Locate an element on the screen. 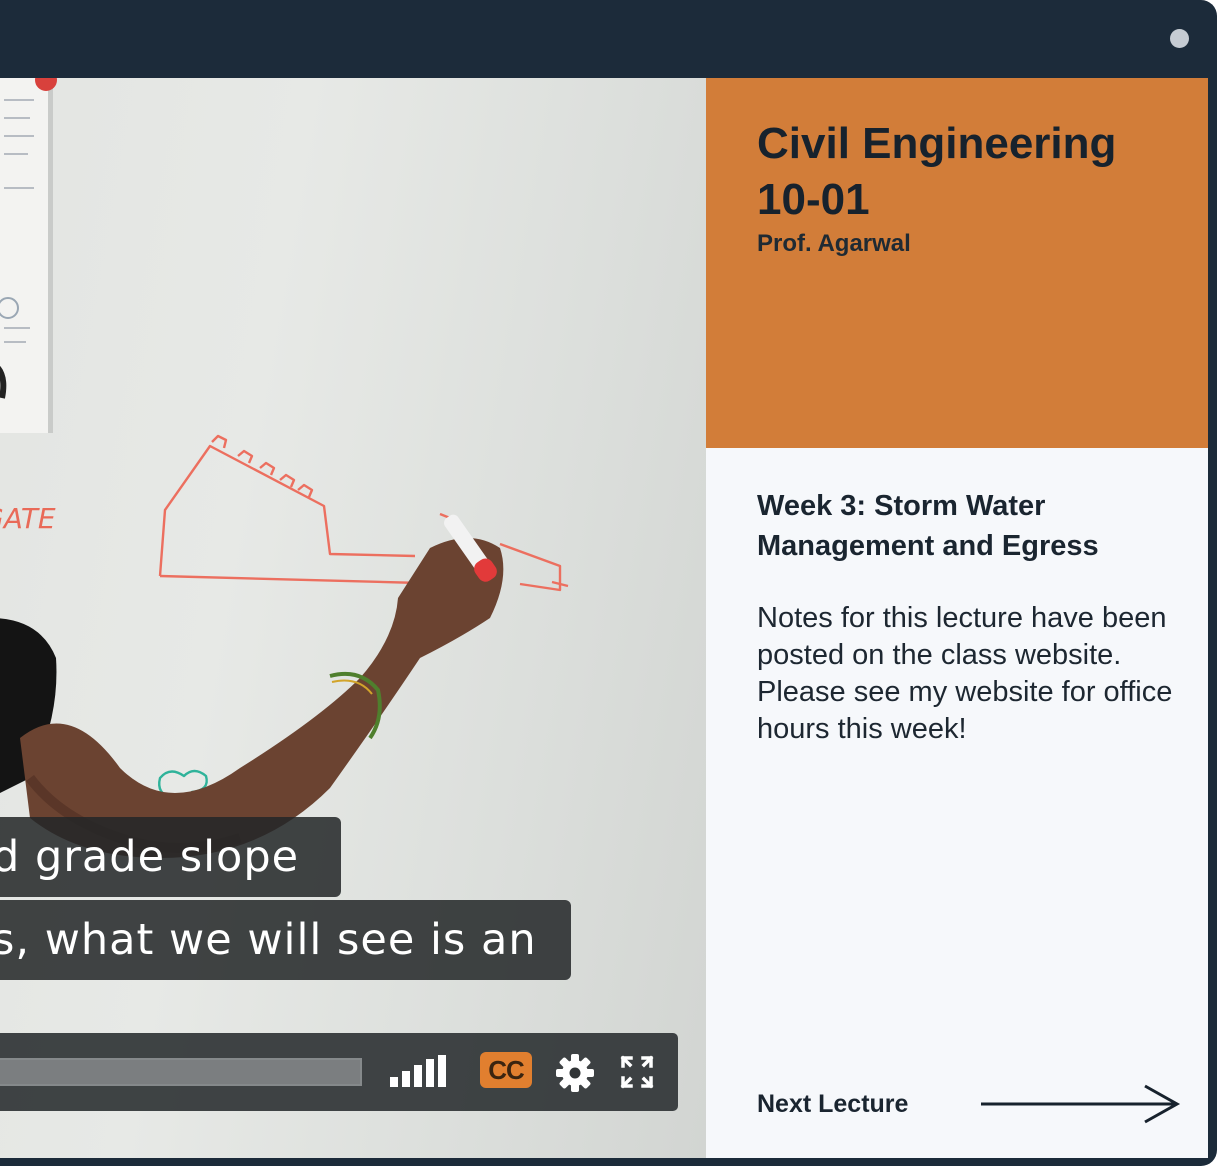 The height and width of the screenshot is (1170, 1220). professor-name: Prof. Agarwal is located at coordinates (834, 243).